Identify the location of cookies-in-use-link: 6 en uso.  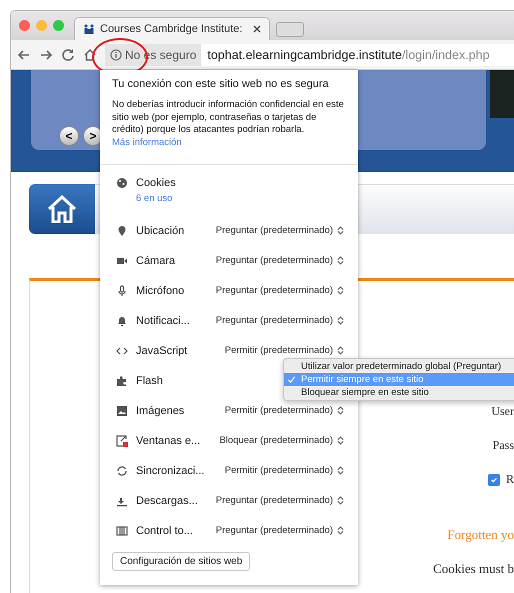
(154, 198).